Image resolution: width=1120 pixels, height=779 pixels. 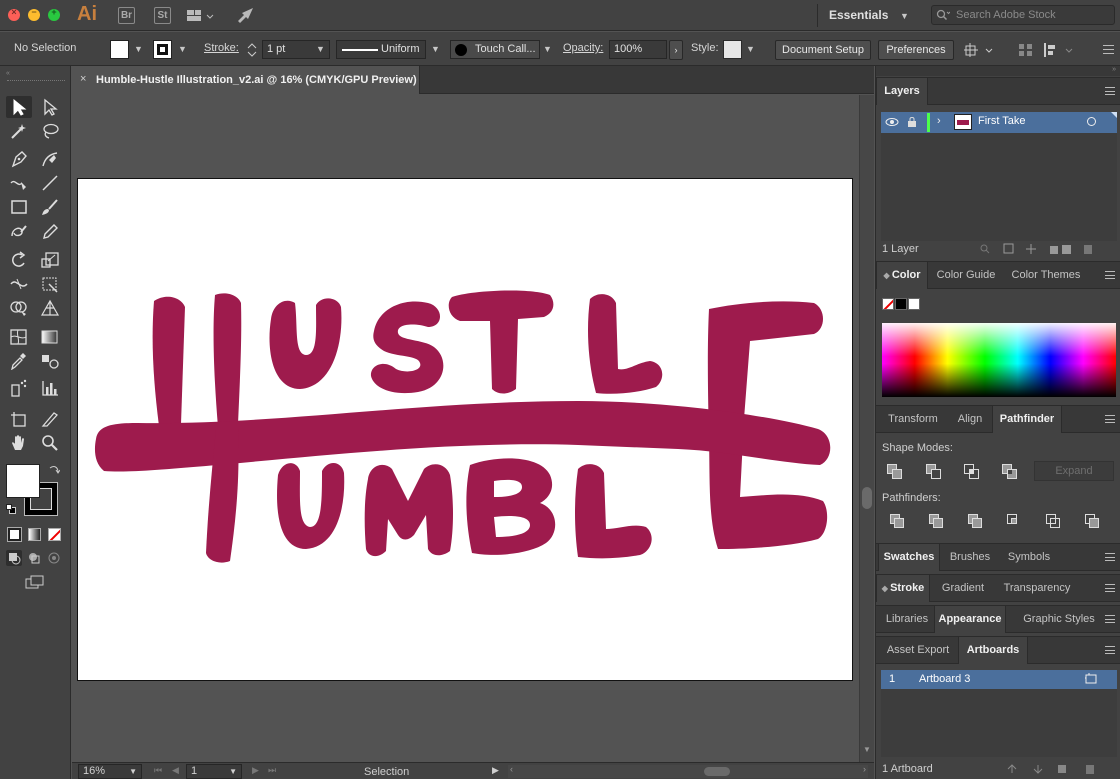 What do you see at coordinates (1091, 680) in the screenshot?
I see `artboard-options-icon` at bounding box center [1091, 680].